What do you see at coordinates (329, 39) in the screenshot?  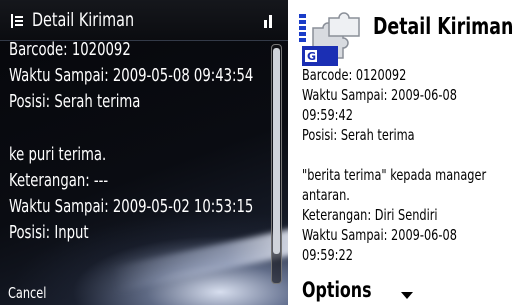 I see `app-icon: G` at bounding box center [329, 39].